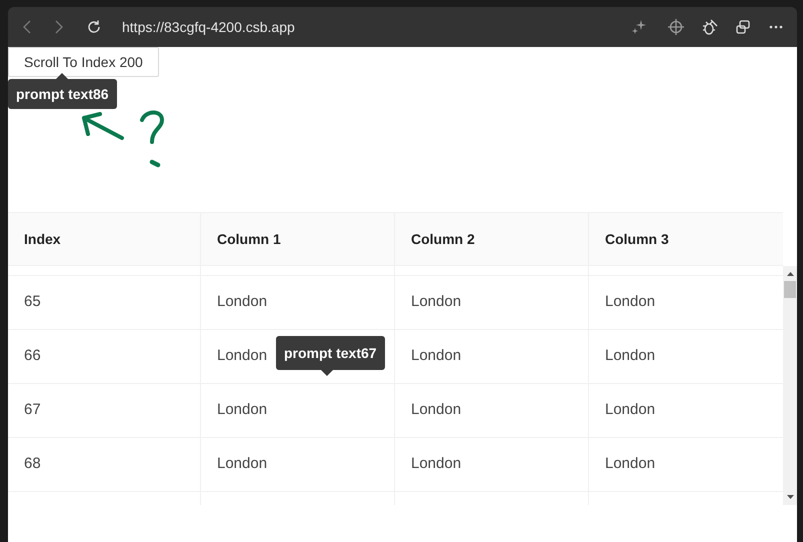 The height and width of the screenshot is (542, 803). I want to click on scroll-up-icon, so click(790, 274).